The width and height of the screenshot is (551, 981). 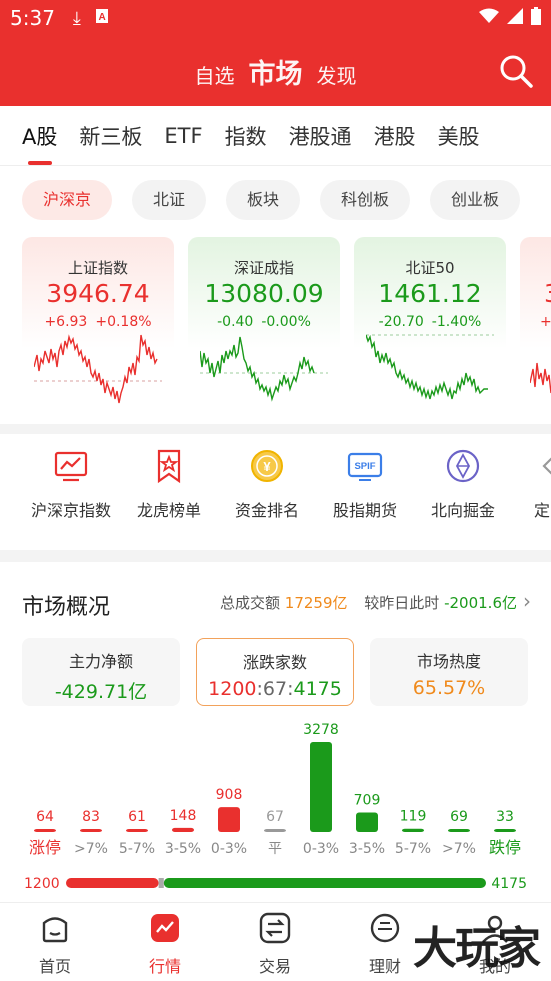 I want to click on battery-icon, so click(x=536, y=18).